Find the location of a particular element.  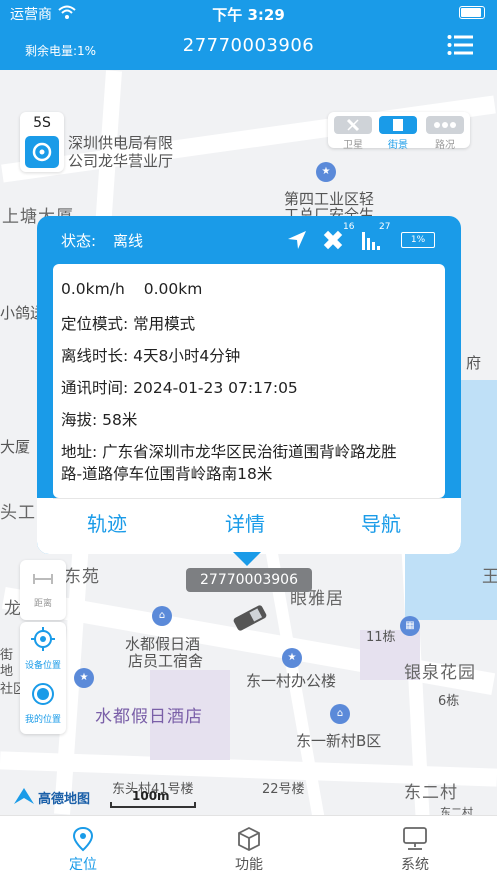

tab-system: 系统 is located at coordinates (414, 850).